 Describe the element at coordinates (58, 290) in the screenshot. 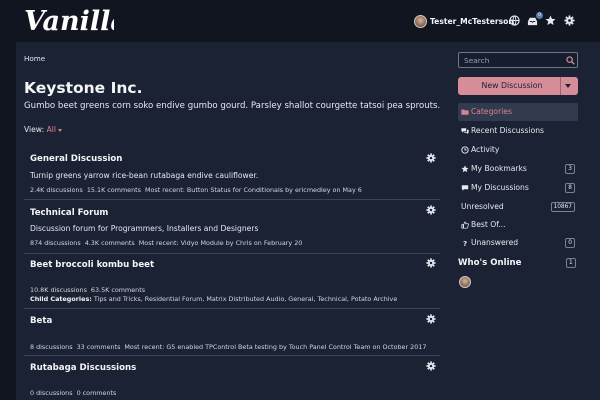

I see `category-discussions: 10.8K discussions` at that location.